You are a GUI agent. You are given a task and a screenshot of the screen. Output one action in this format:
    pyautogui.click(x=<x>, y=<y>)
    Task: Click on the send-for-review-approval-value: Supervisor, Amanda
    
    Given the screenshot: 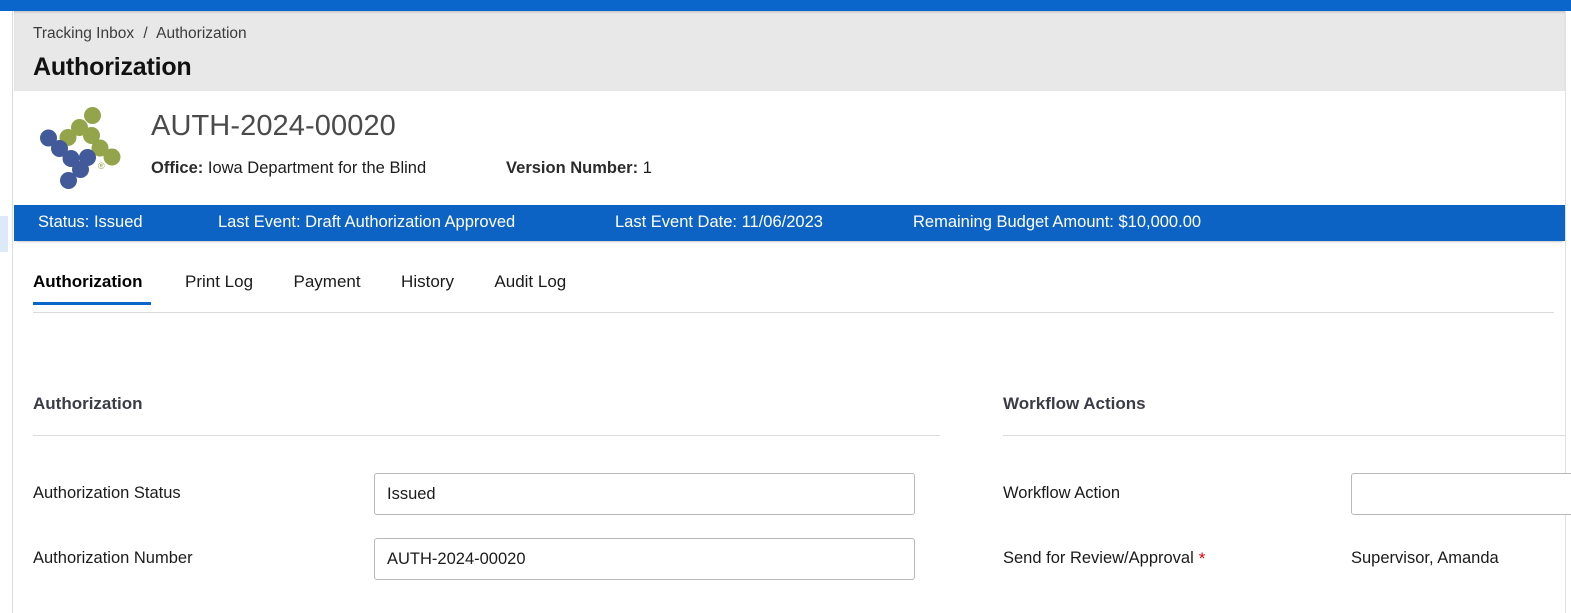 What is the action you would take?
    pyautogui.click(x=1425, y=558)
    